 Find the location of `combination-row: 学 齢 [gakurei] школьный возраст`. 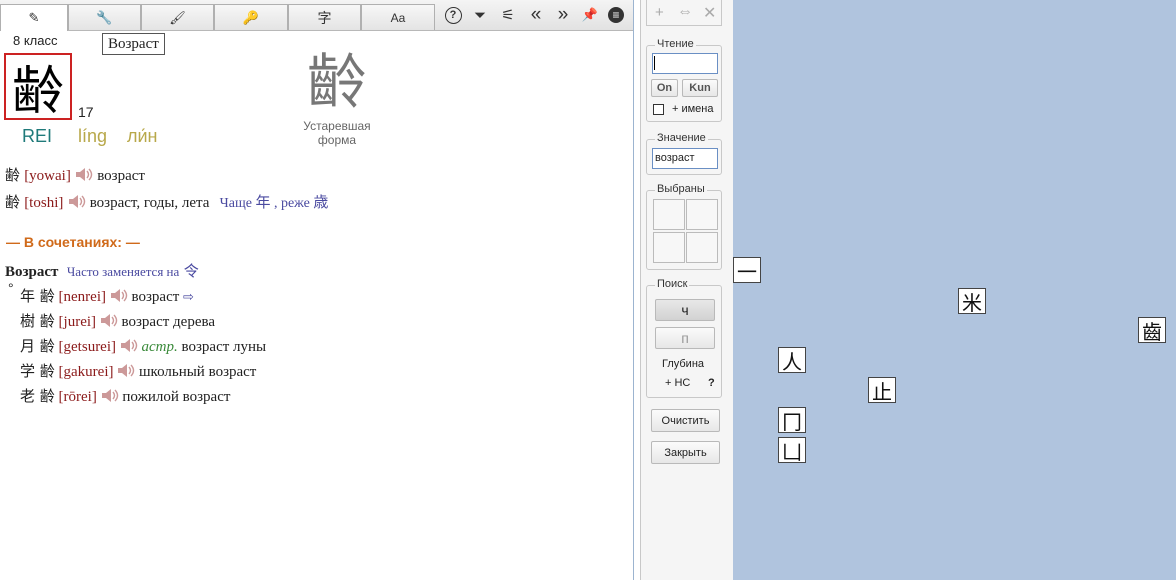

combination-row: 学 齢 [gakurei] школьный возраст is located at coordinates (138, 370).